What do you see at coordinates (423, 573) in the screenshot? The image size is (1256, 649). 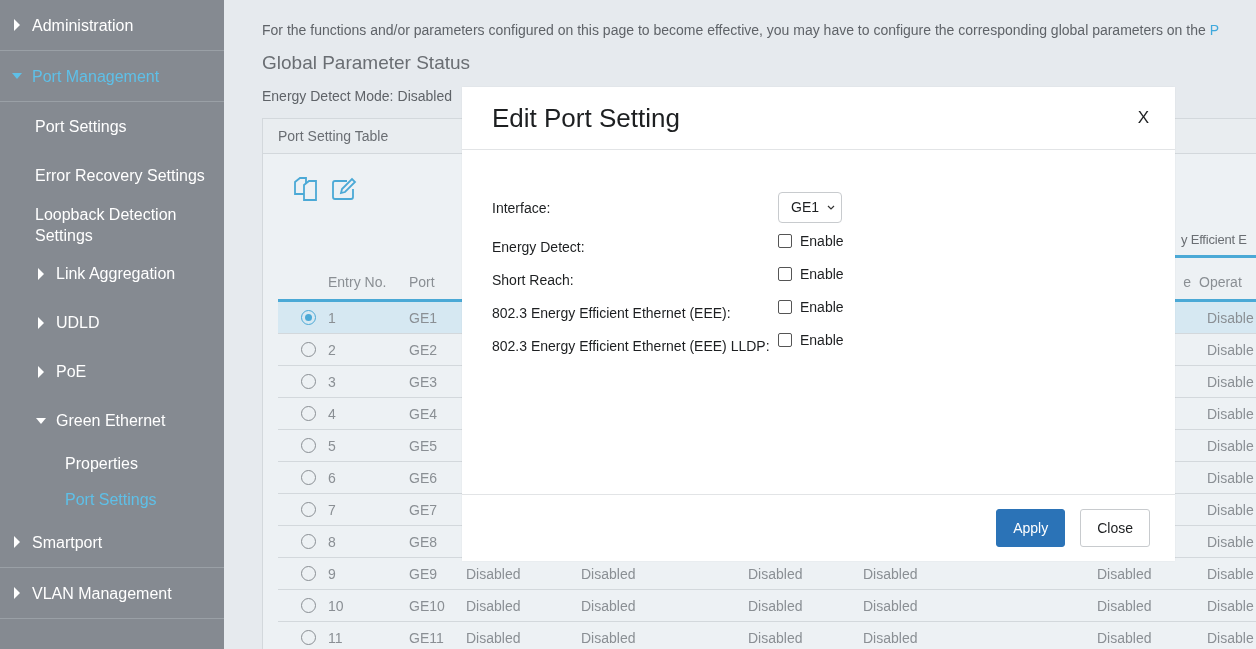 I see `table-cell-text: GE9` at bounding box center [423, 573].